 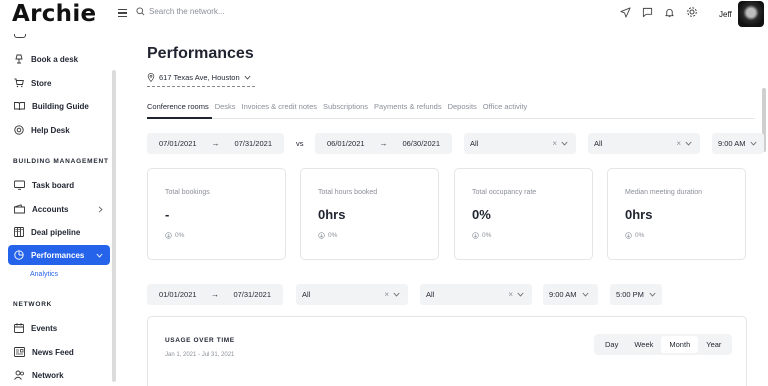 What do you see at coordinates (59, 59) in the screenshot?
I see `sidebar-item-book-a-desk: Book a desk` at bounding box center [59, 59].